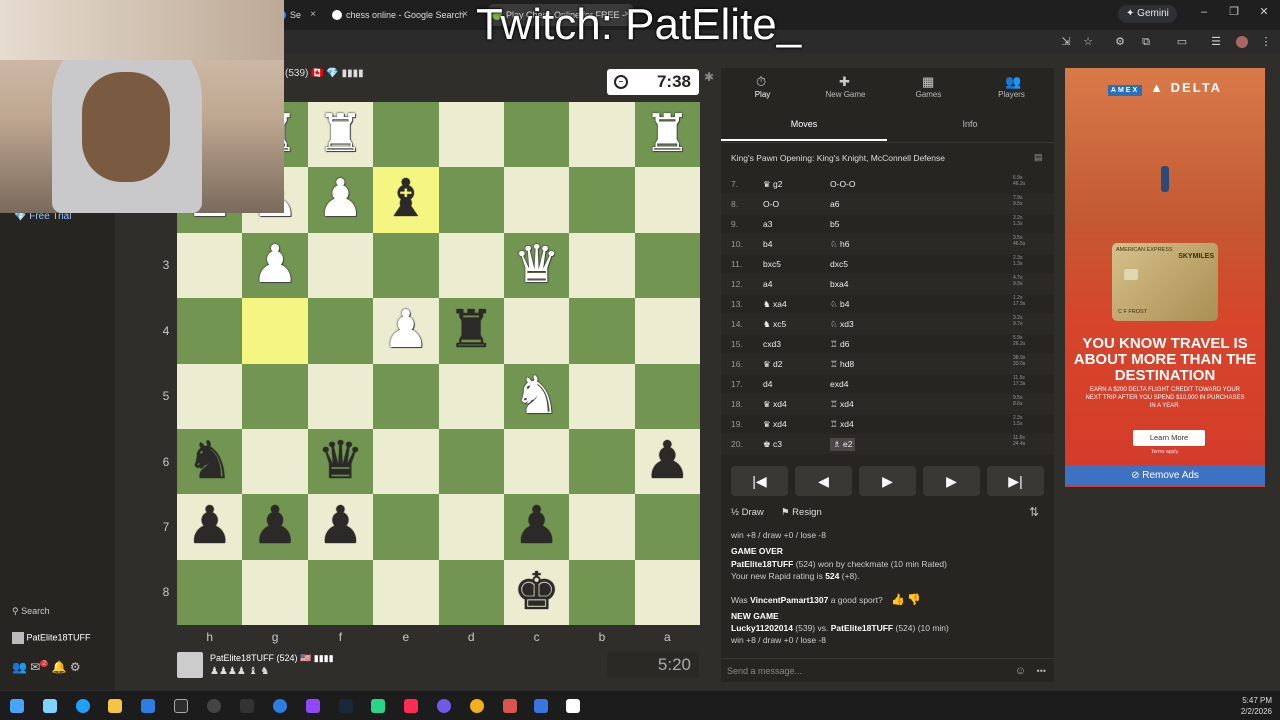 This screenshot has width=1280, height=720. Describe the element at coordinates (1169, 438) in the screenshot. I see `learn-more-button: Learn More` at that location.